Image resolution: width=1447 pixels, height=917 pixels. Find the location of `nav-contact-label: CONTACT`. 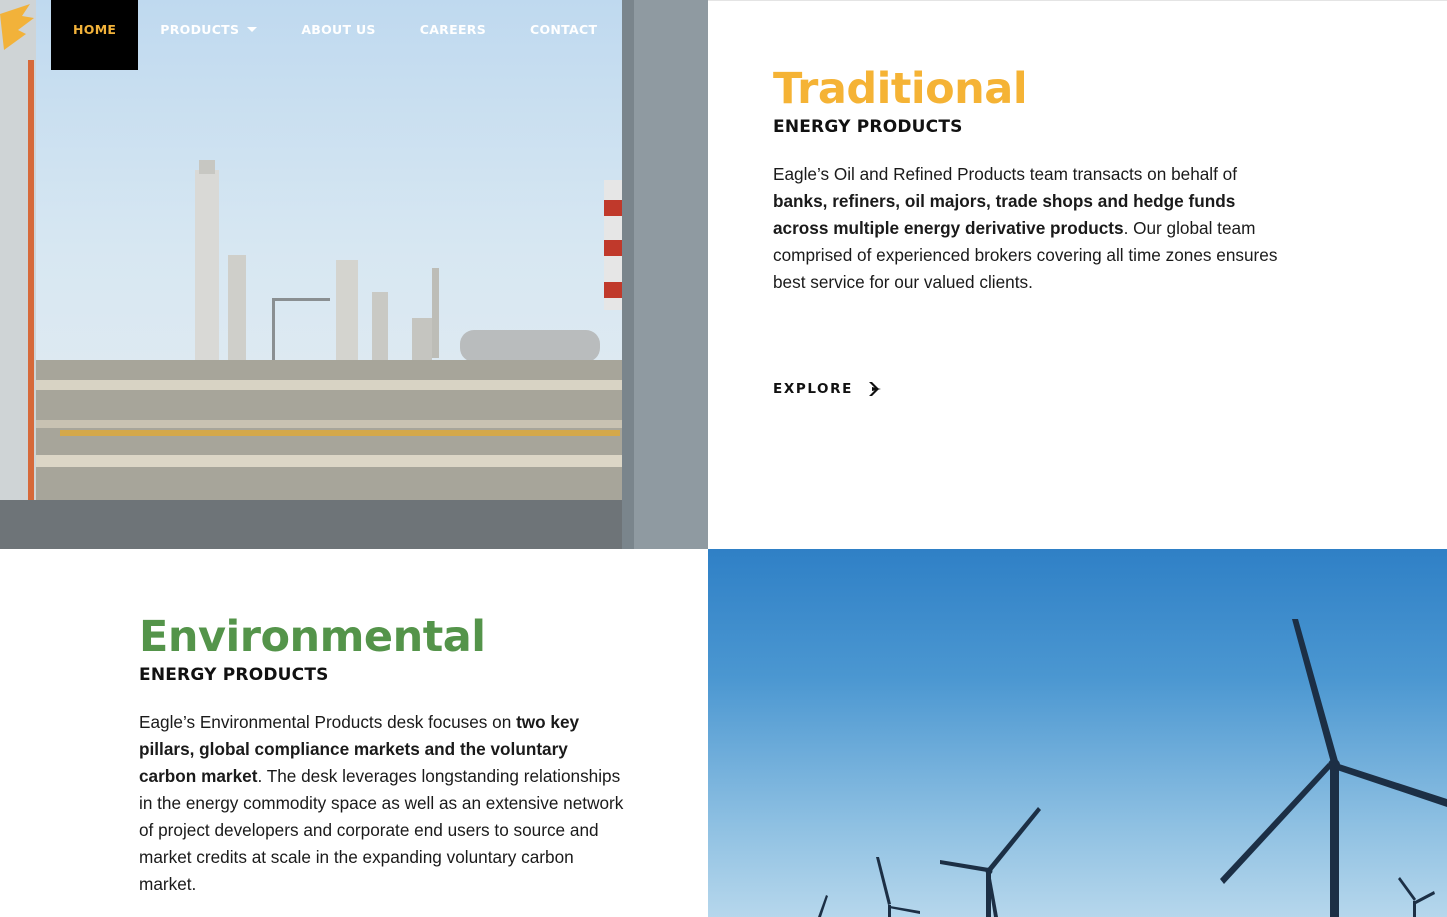

nav-contact-label: CONTACT is located at coordinates (564, 29).